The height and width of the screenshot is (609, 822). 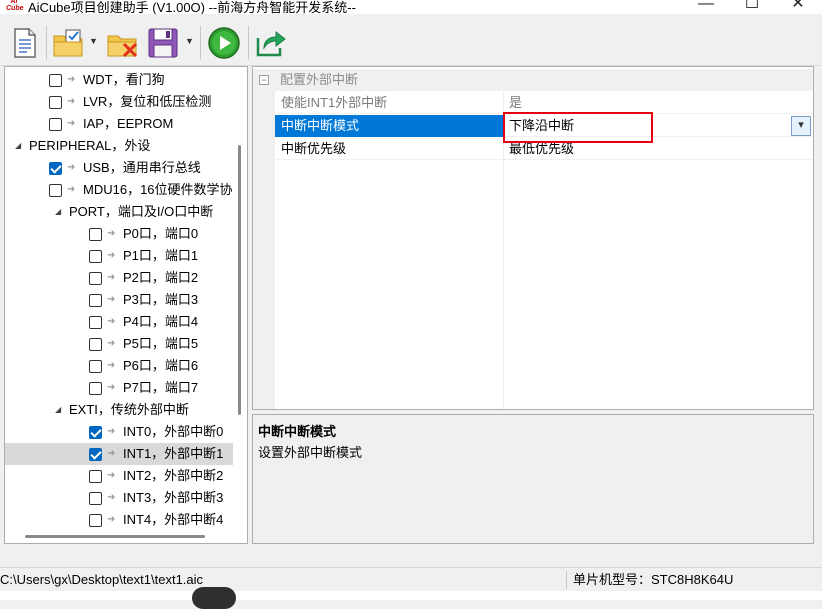 I want to click on taskbar-overlay-icon, so click(x=214, y=598).